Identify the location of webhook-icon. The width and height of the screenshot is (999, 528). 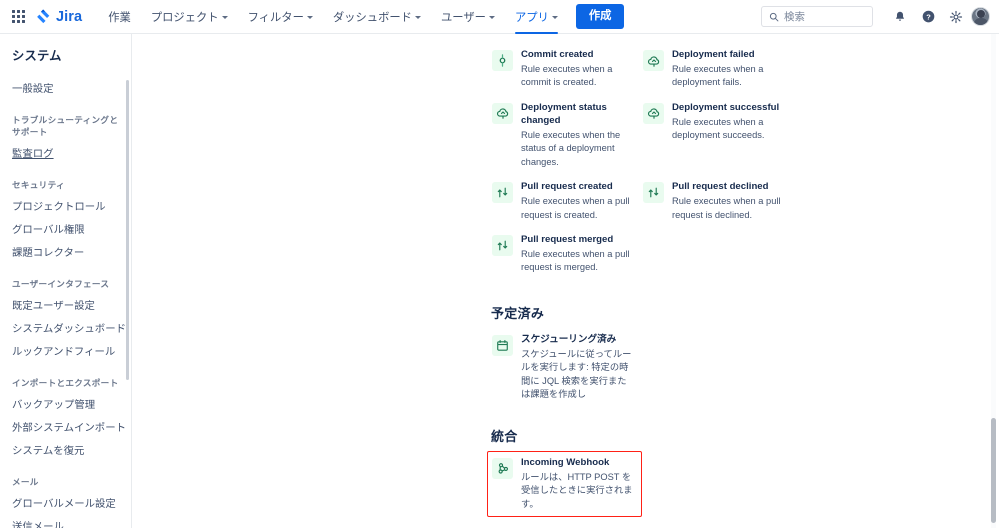
(502, 468).